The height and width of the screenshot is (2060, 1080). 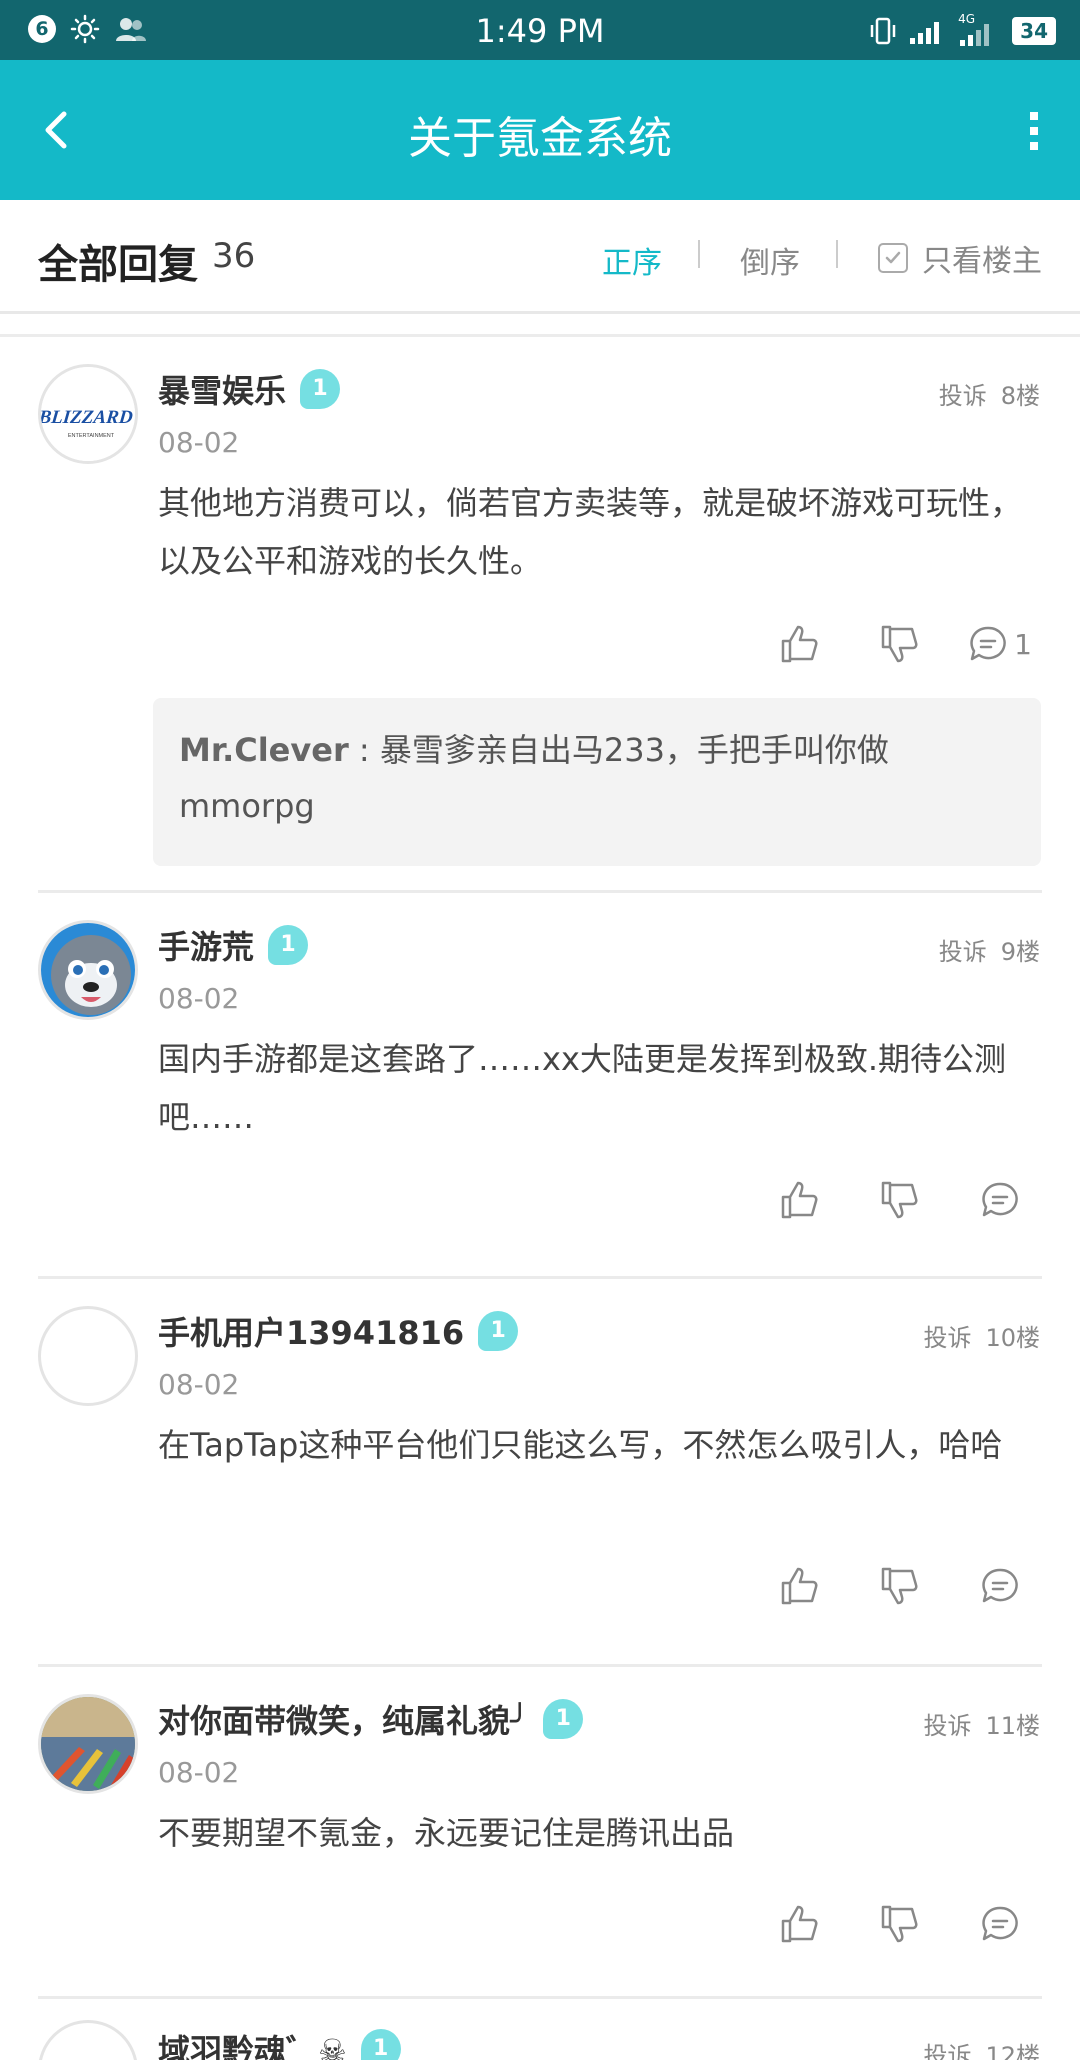 I want to click on author-name: 手游荒, so click(x=206, y=945).